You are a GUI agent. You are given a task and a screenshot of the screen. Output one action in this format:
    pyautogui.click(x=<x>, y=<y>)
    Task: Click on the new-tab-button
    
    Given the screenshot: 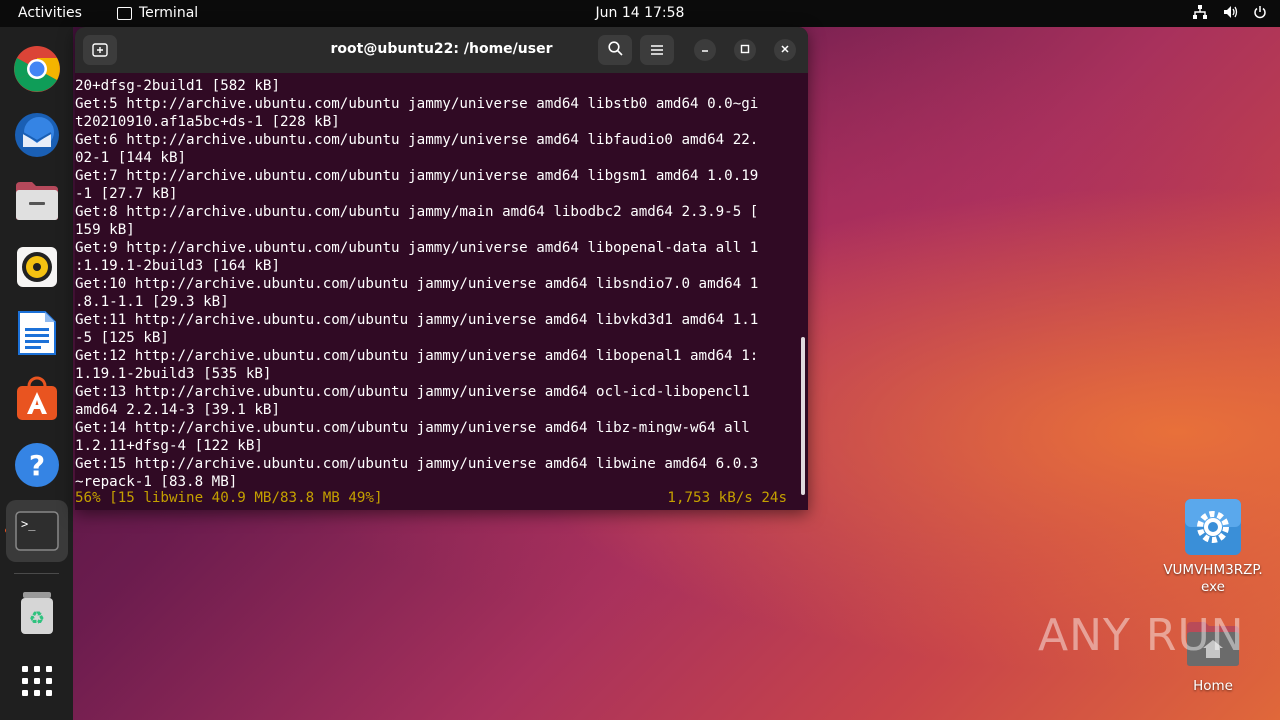 What is the action you would take?
    pyautogui.click(x=100, y=50)
    